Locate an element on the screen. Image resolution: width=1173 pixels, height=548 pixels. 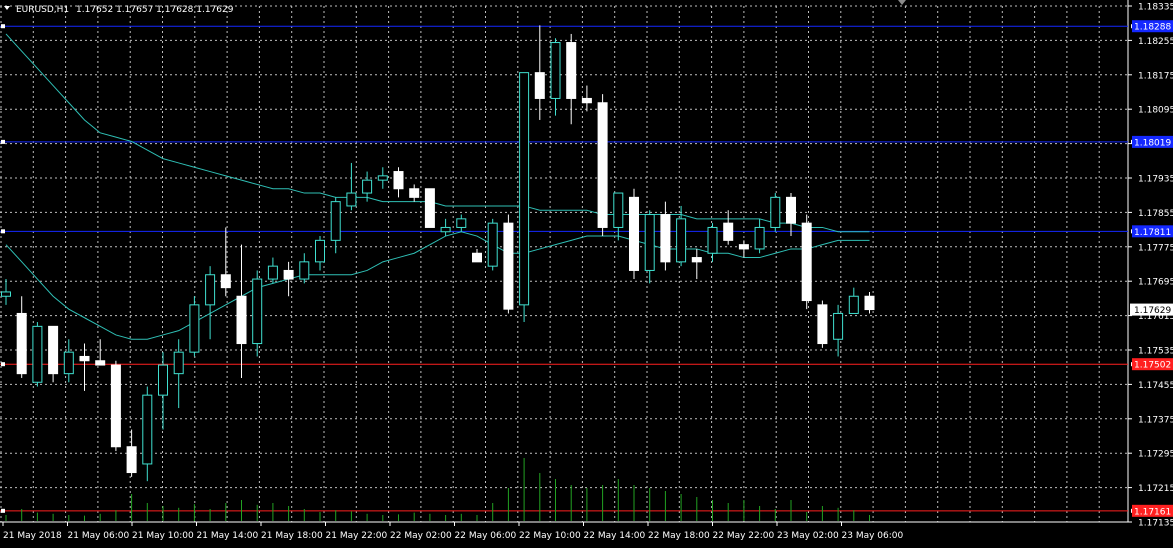
time-tick-label: 22 May 18:00 is located at coordinates (679, 536).